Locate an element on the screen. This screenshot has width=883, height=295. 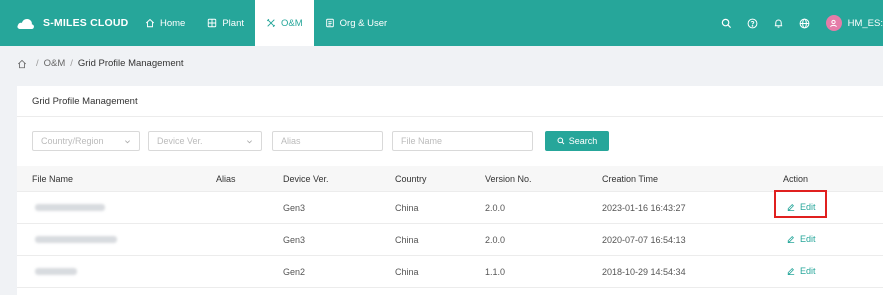
breadcrumb-item-om: O&M is located at coordinates (55, 63).